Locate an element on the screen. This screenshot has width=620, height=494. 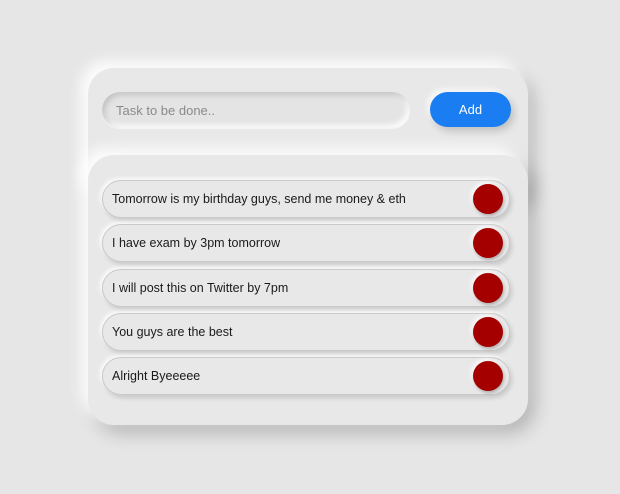
task-input is located at coordinates (256, 110).